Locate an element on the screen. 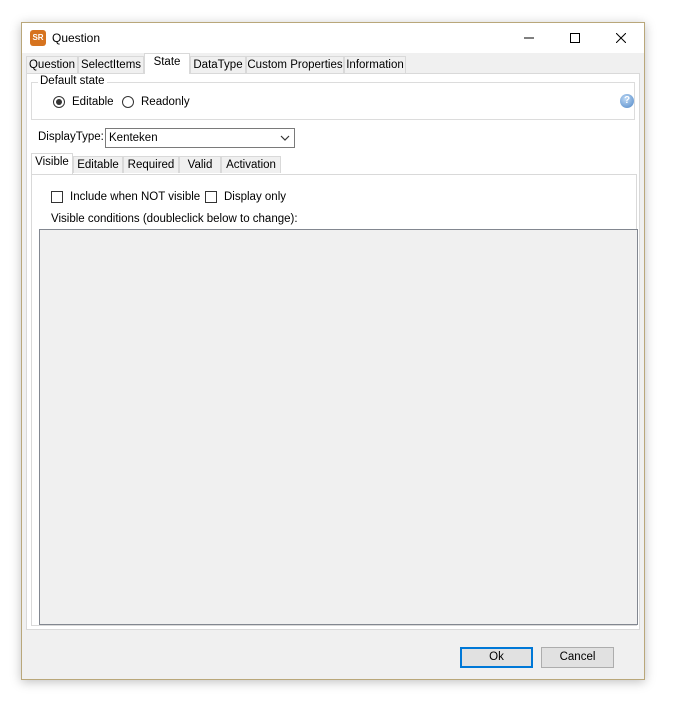 The height and width of the screenshot is (707, 678). display-only-checkbox is located at coordinates (211, 197).